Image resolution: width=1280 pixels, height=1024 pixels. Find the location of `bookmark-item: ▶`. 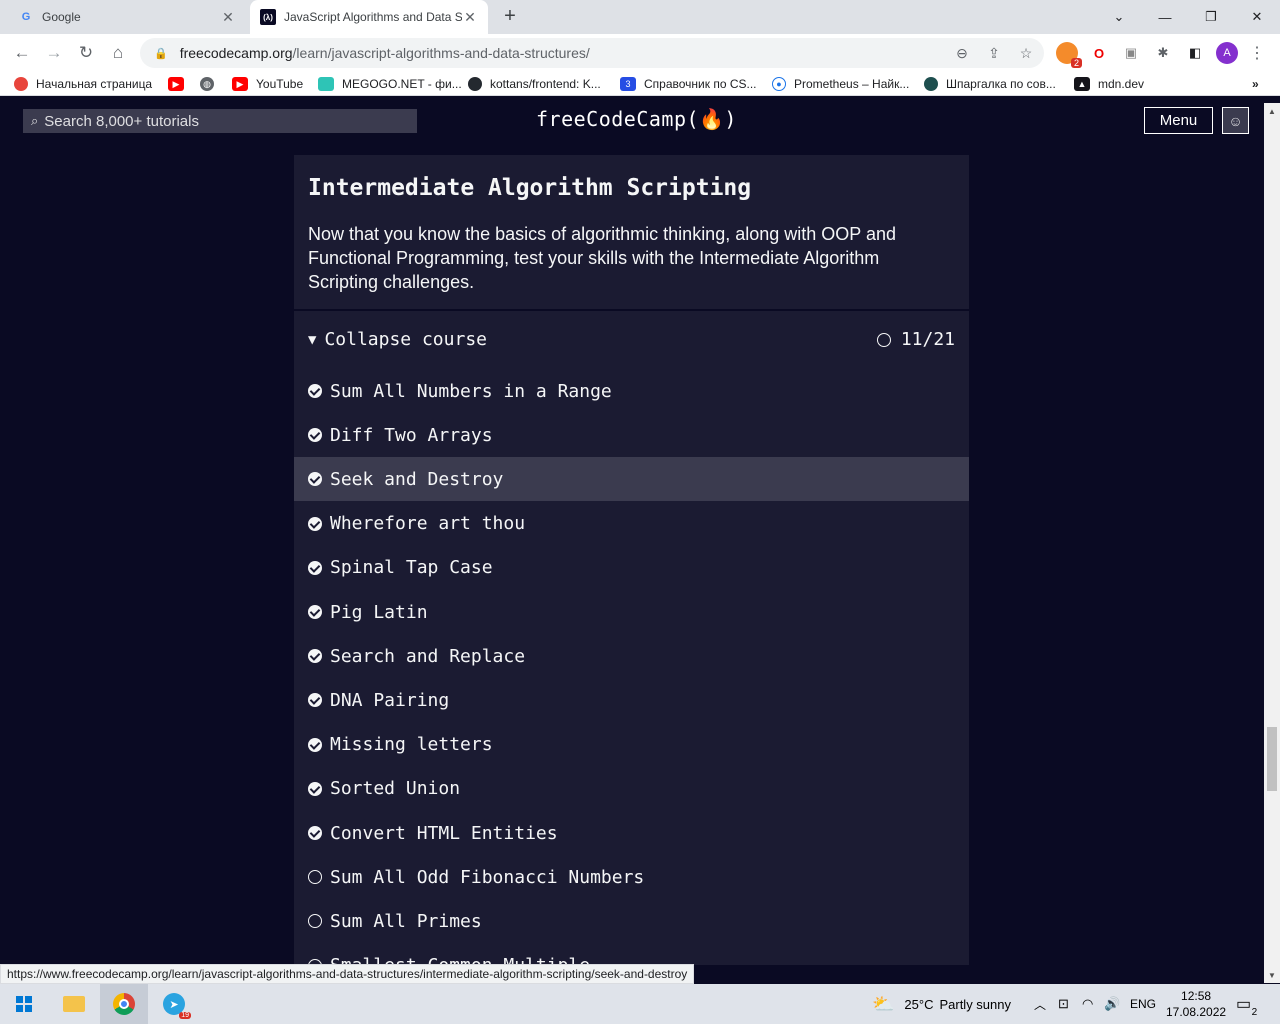

bookmark-item: ▶ is located at coordinates (180, 84).